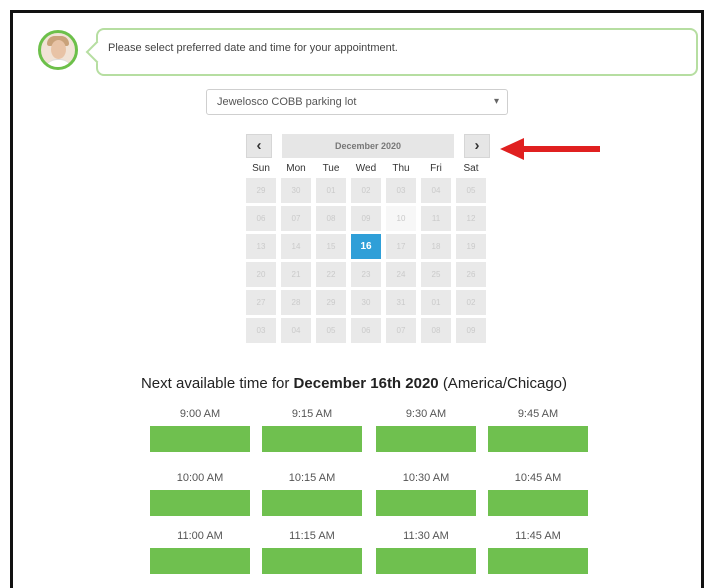 The image size is (708, 588). Describe the element at coordinates (401, 274) in the screenshot. I see `calendar-day: 24` at that location.